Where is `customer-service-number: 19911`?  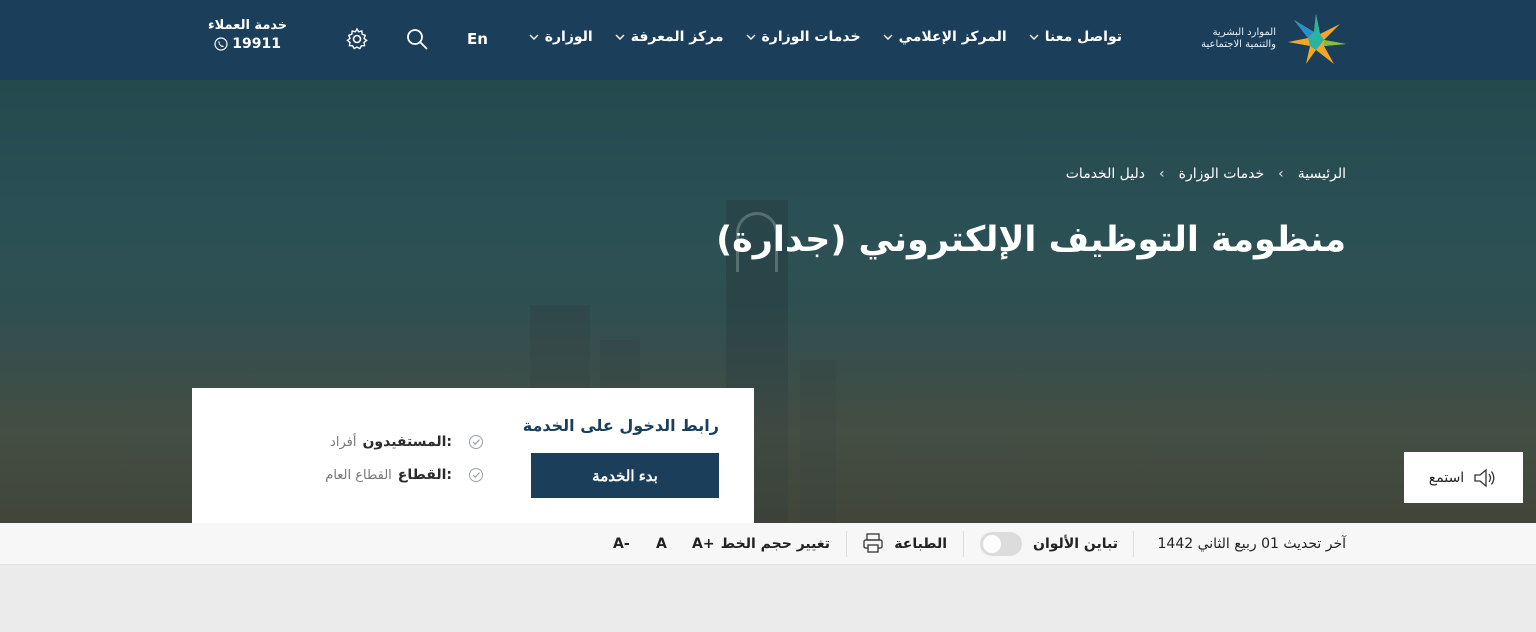 customer-service-number: 19911 is located at coordinates (256, 44).